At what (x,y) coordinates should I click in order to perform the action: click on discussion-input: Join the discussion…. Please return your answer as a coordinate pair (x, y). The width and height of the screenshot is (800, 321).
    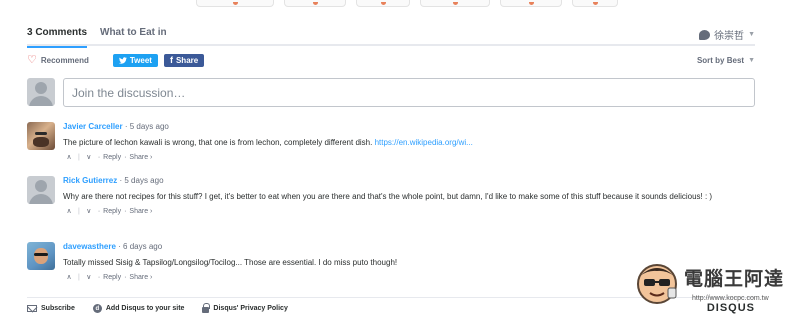
    Looking at the image, I should click on (409, 92).